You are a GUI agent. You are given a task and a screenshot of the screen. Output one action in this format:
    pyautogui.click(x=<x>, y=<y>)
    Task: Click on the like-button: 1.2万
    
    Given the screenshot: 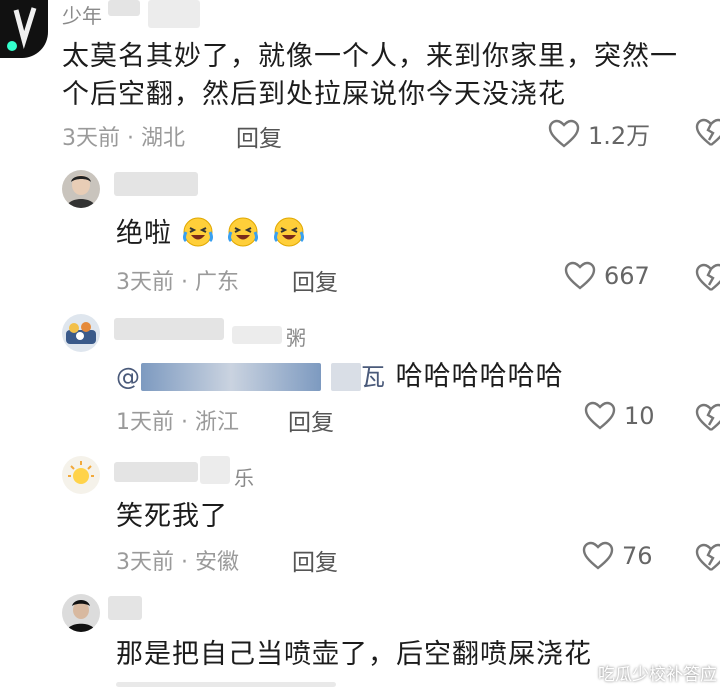 What is the action you would take?
    pyautogui.click(x=599, y=133)
    